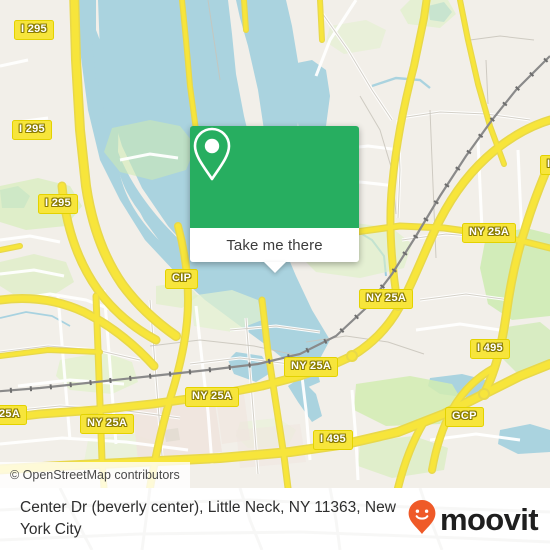 This screenshot has height=550, width=550. Describe the element at coordinates (212, 397) in the screenshot. I see `shield-ny25a-sw: NY 25A` at that location.